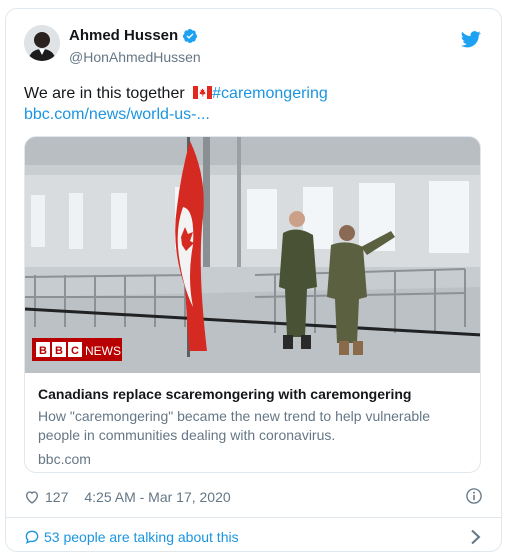 Image resolution: width=510 pixels, height=560 pixels. Describe the element at coordinates (64, 459) in the screenshot. I see `card-domain: bbc.com` at that location.